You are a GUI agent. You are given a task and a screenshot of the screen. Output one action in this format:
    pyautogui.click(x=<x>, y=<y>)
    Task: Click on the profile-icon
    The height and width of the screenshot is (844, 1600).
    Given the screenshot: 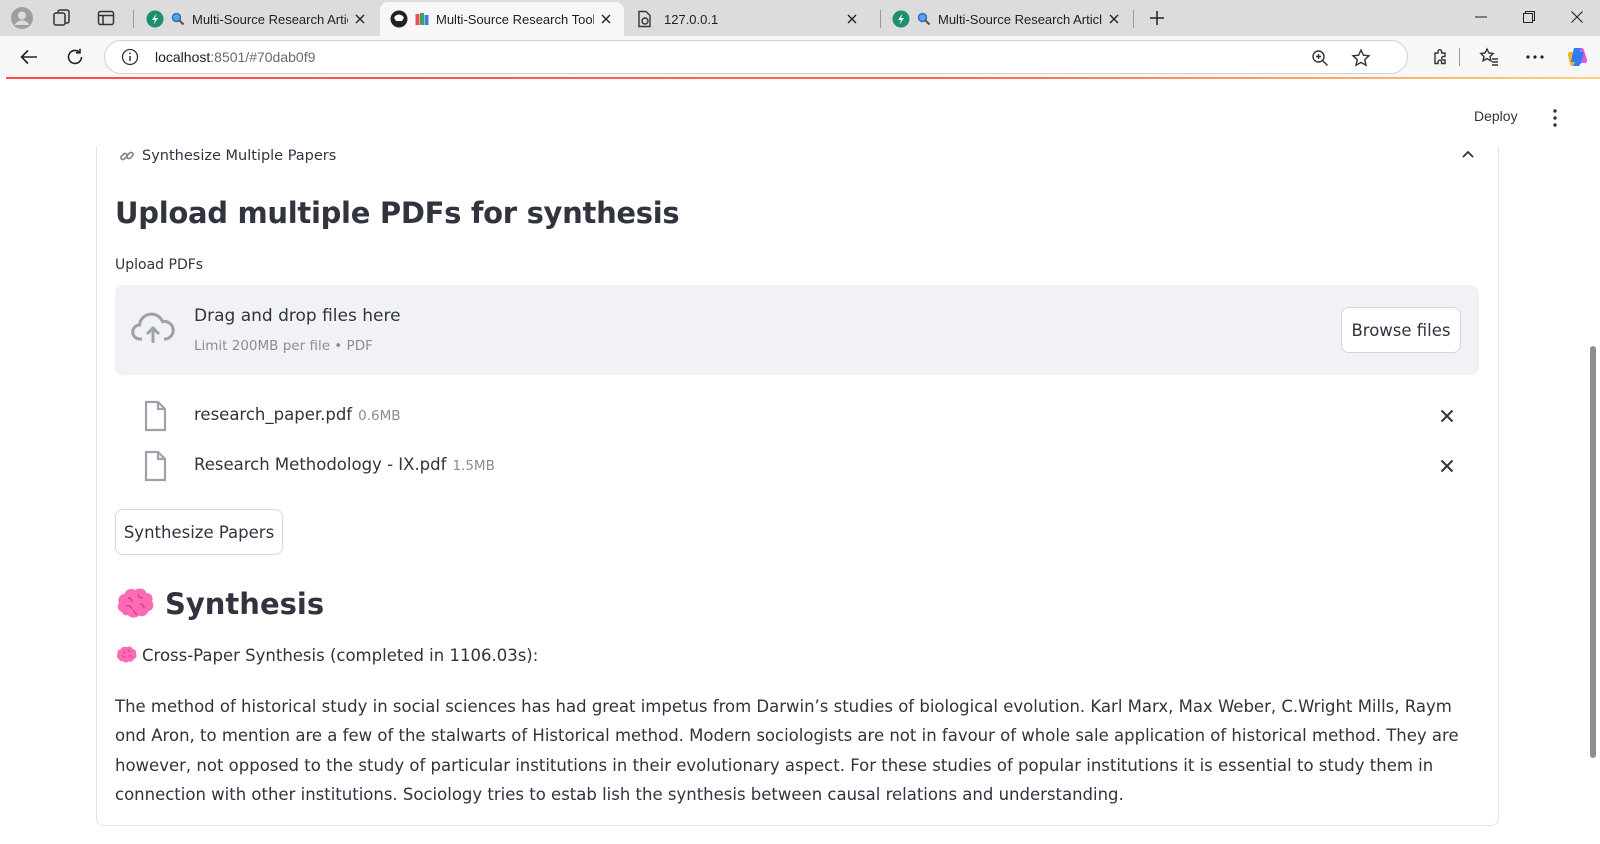 What is the action you would take?
    pyautogui.click(x=22, y=18)
    